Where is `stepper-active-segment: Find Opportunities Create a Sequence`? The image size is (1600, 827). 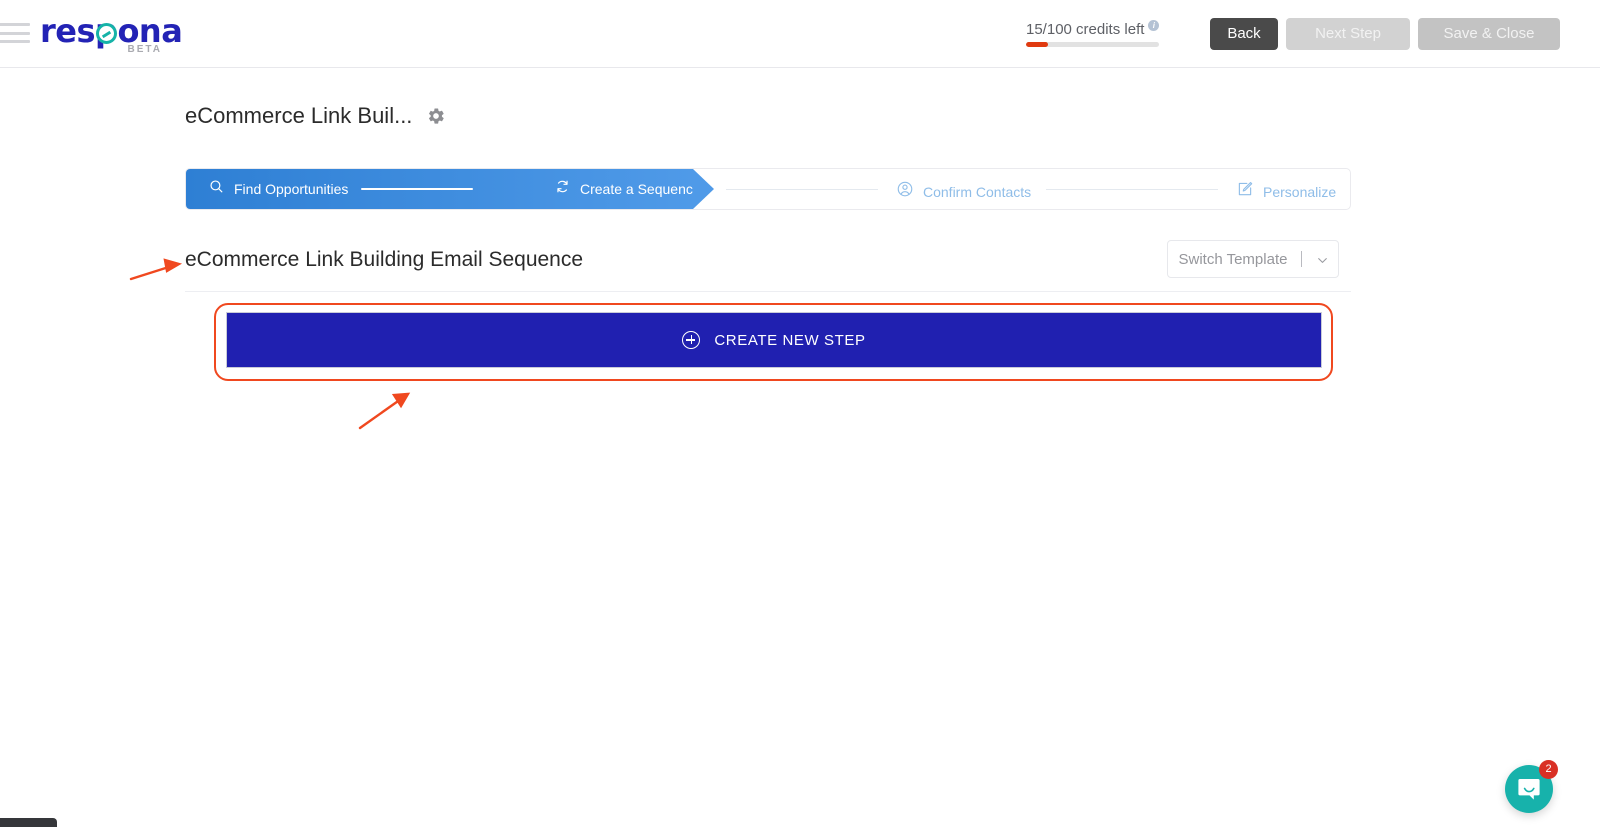 stepper-active-segment: Find Opportunities Create a Sequence is located at coordinates (450, 189).